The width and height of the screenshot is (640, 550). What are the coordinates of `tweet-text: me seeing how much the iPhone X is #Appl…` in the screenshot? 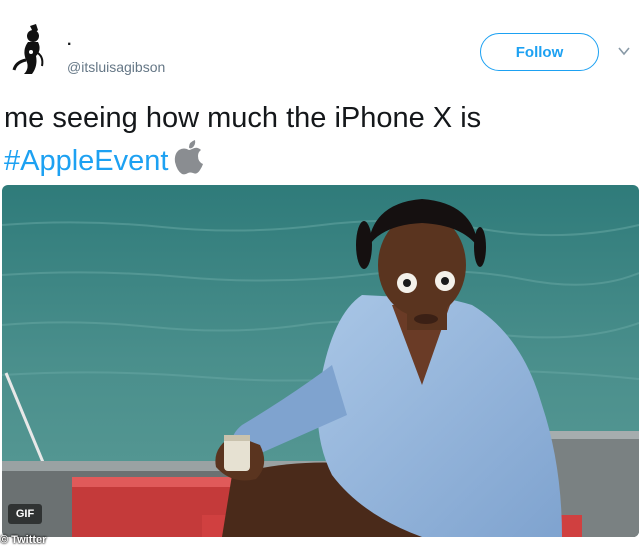 It's located at (242, 139).